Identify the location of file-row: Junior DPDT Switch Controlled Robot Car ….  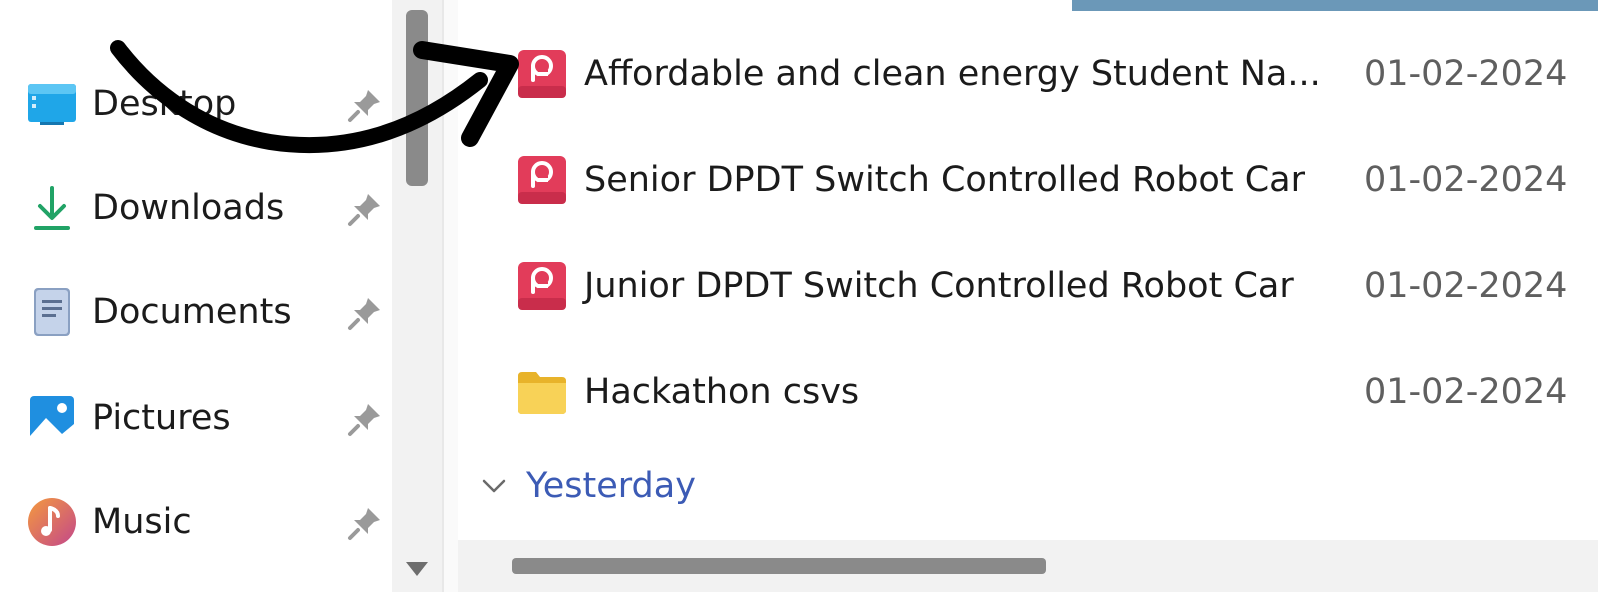
(1028, 286).